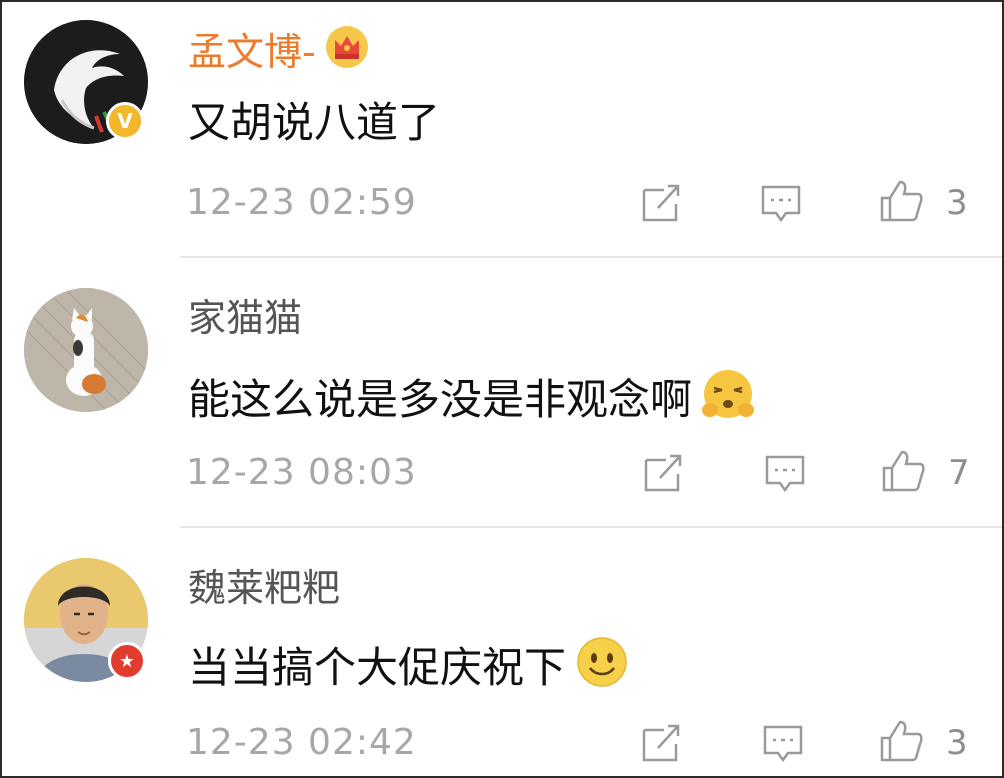 The height and width of the screenshot is (778, 1004). I want to click on verified-badge: V, so click(125, 121).